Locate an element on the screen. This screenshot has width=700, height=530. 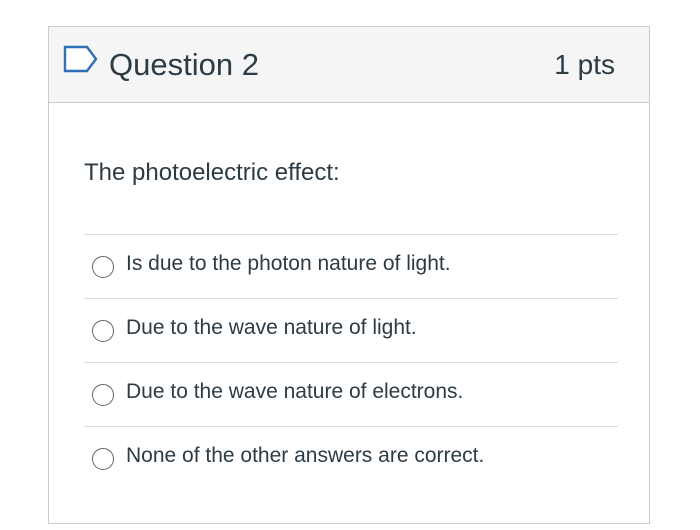
answer-option: Due to the wave nature of light. is located at coordinates (351, 330).